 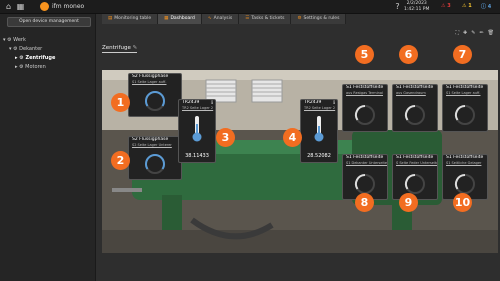 What do you see at coordinates (68, 6) in the screenshot?
I see `brand-name: ifm moneo` at bounding box center [68, 6].